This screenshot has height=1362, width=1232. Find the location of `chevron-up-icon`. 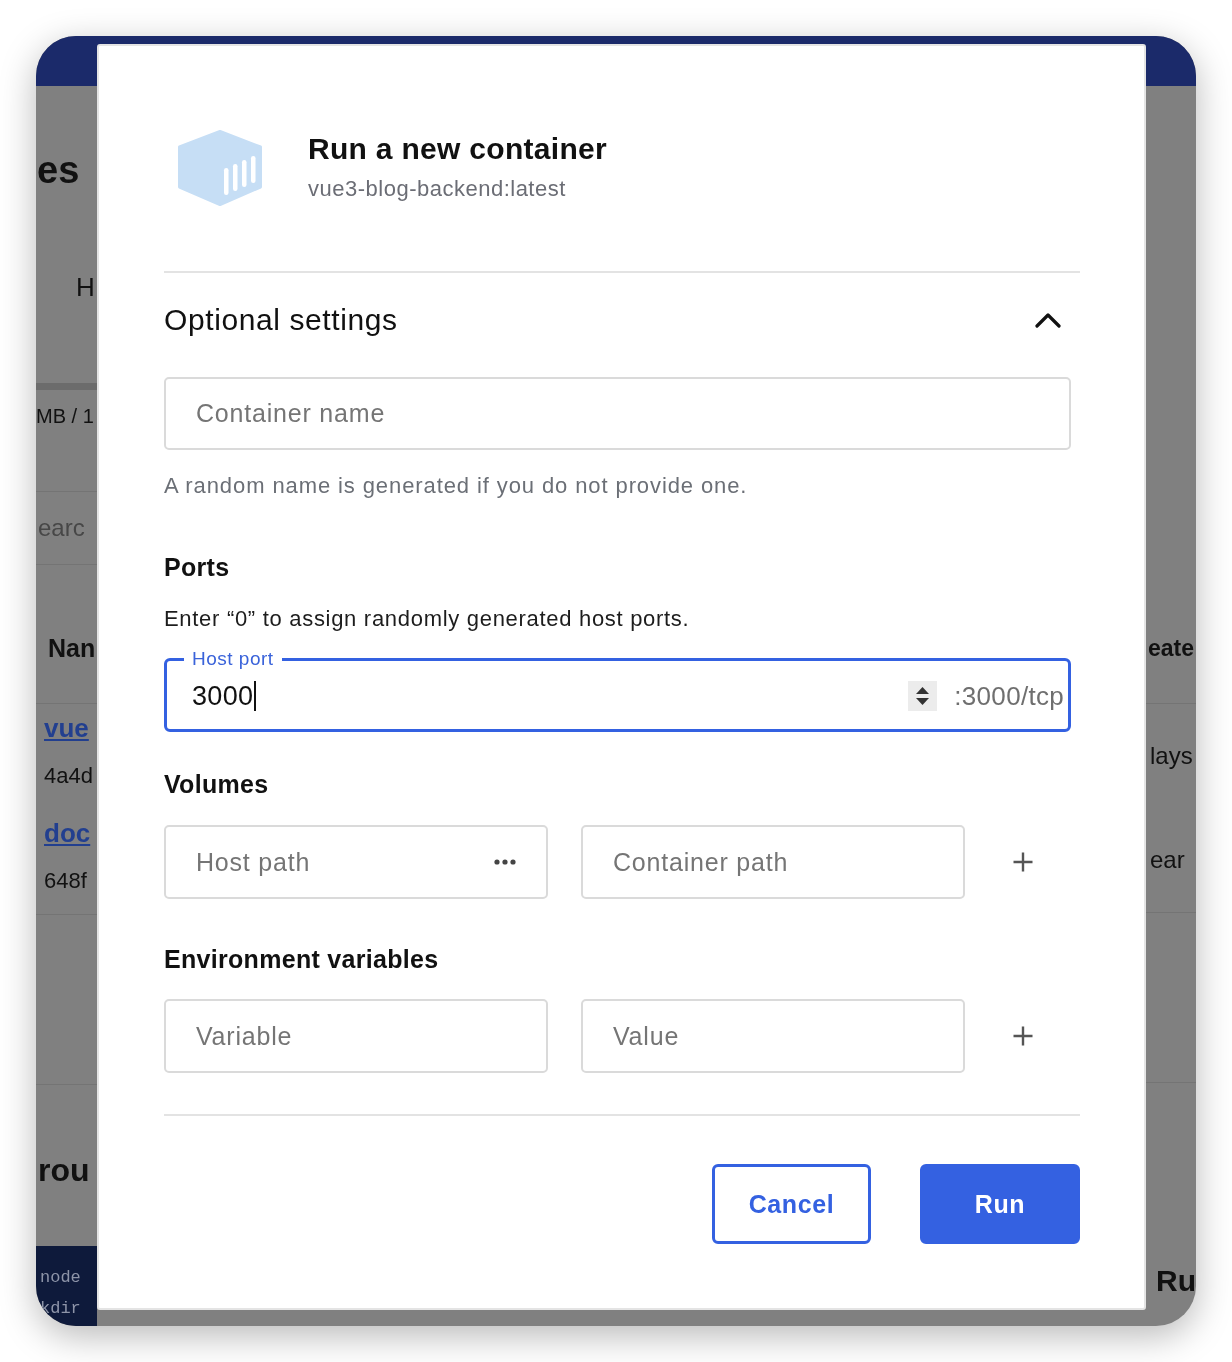

chevron-up-icon is located at coordinates (1048, 320).